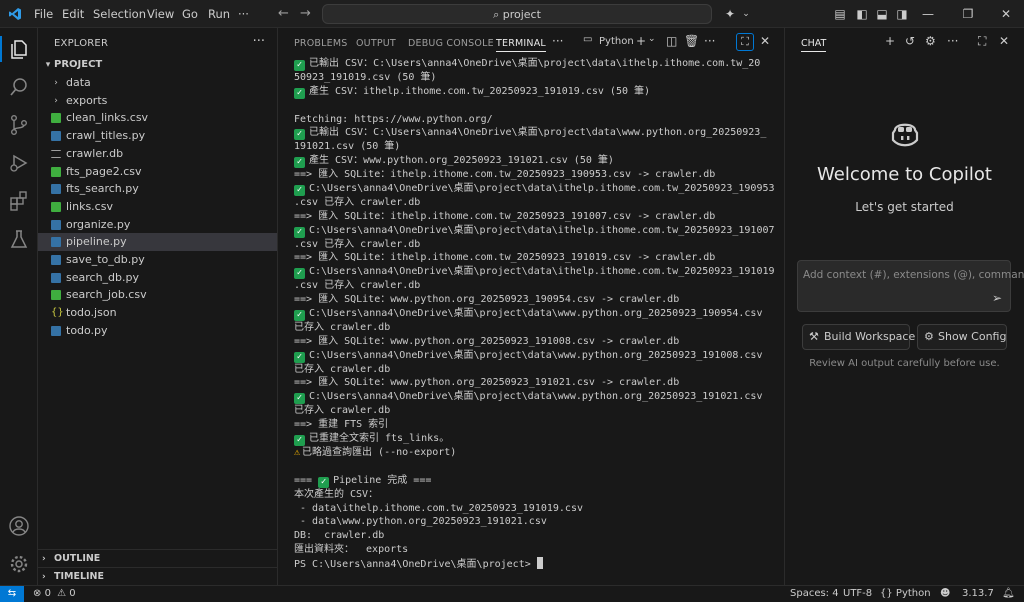 This screenshot has height=602, width=1024. What do you see at coordinates (157, 189) in the screenshot?
I see `tree-file: fts_search.py` at bounding box center [157, 189].